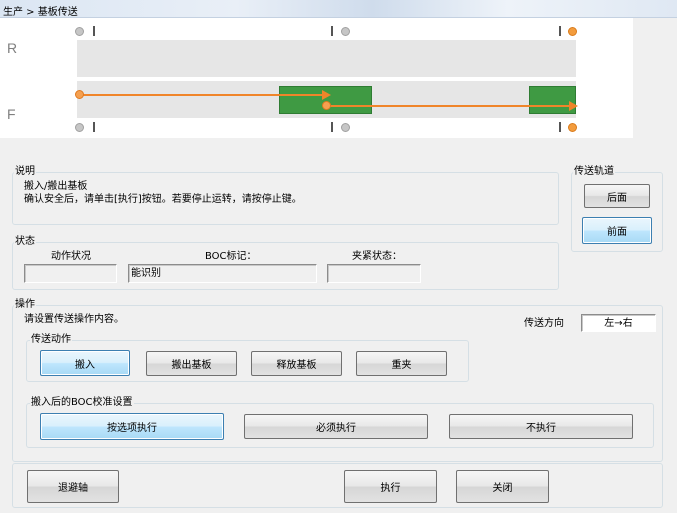 This screenshot has height=513, width=677. I want to click on action-status-field, so click(70, 273).